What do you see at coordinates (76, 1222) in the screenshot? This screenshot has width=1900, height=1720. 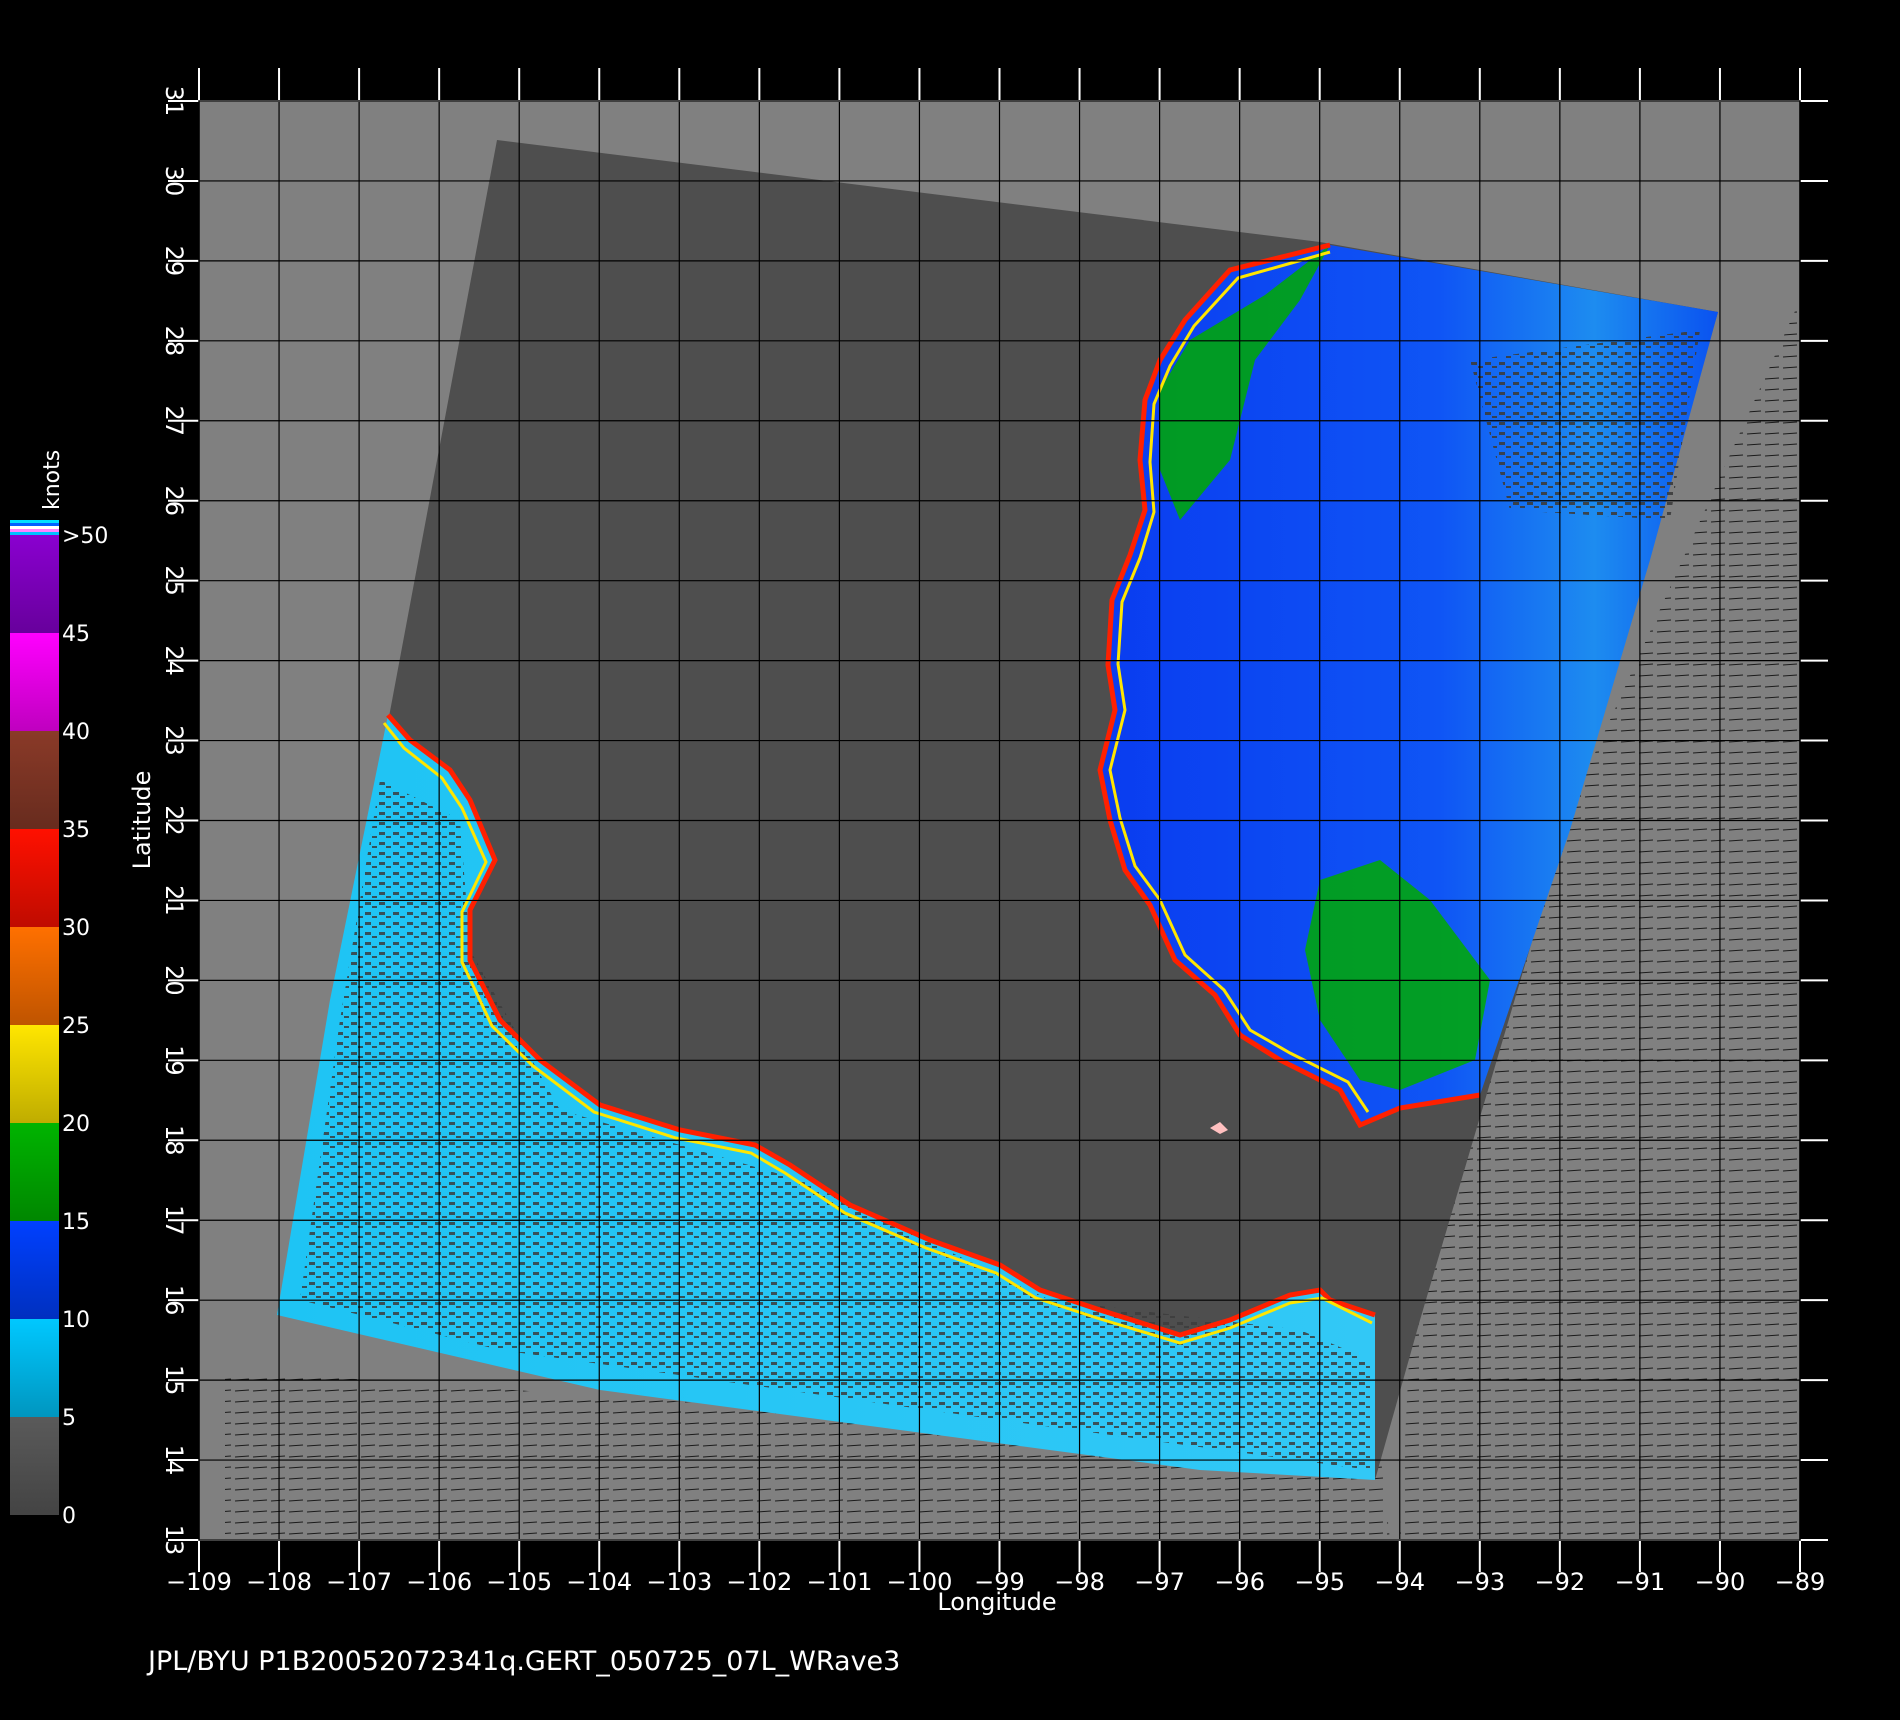 I see `colorbar-label: 15` at bounding box center [76, 1222].